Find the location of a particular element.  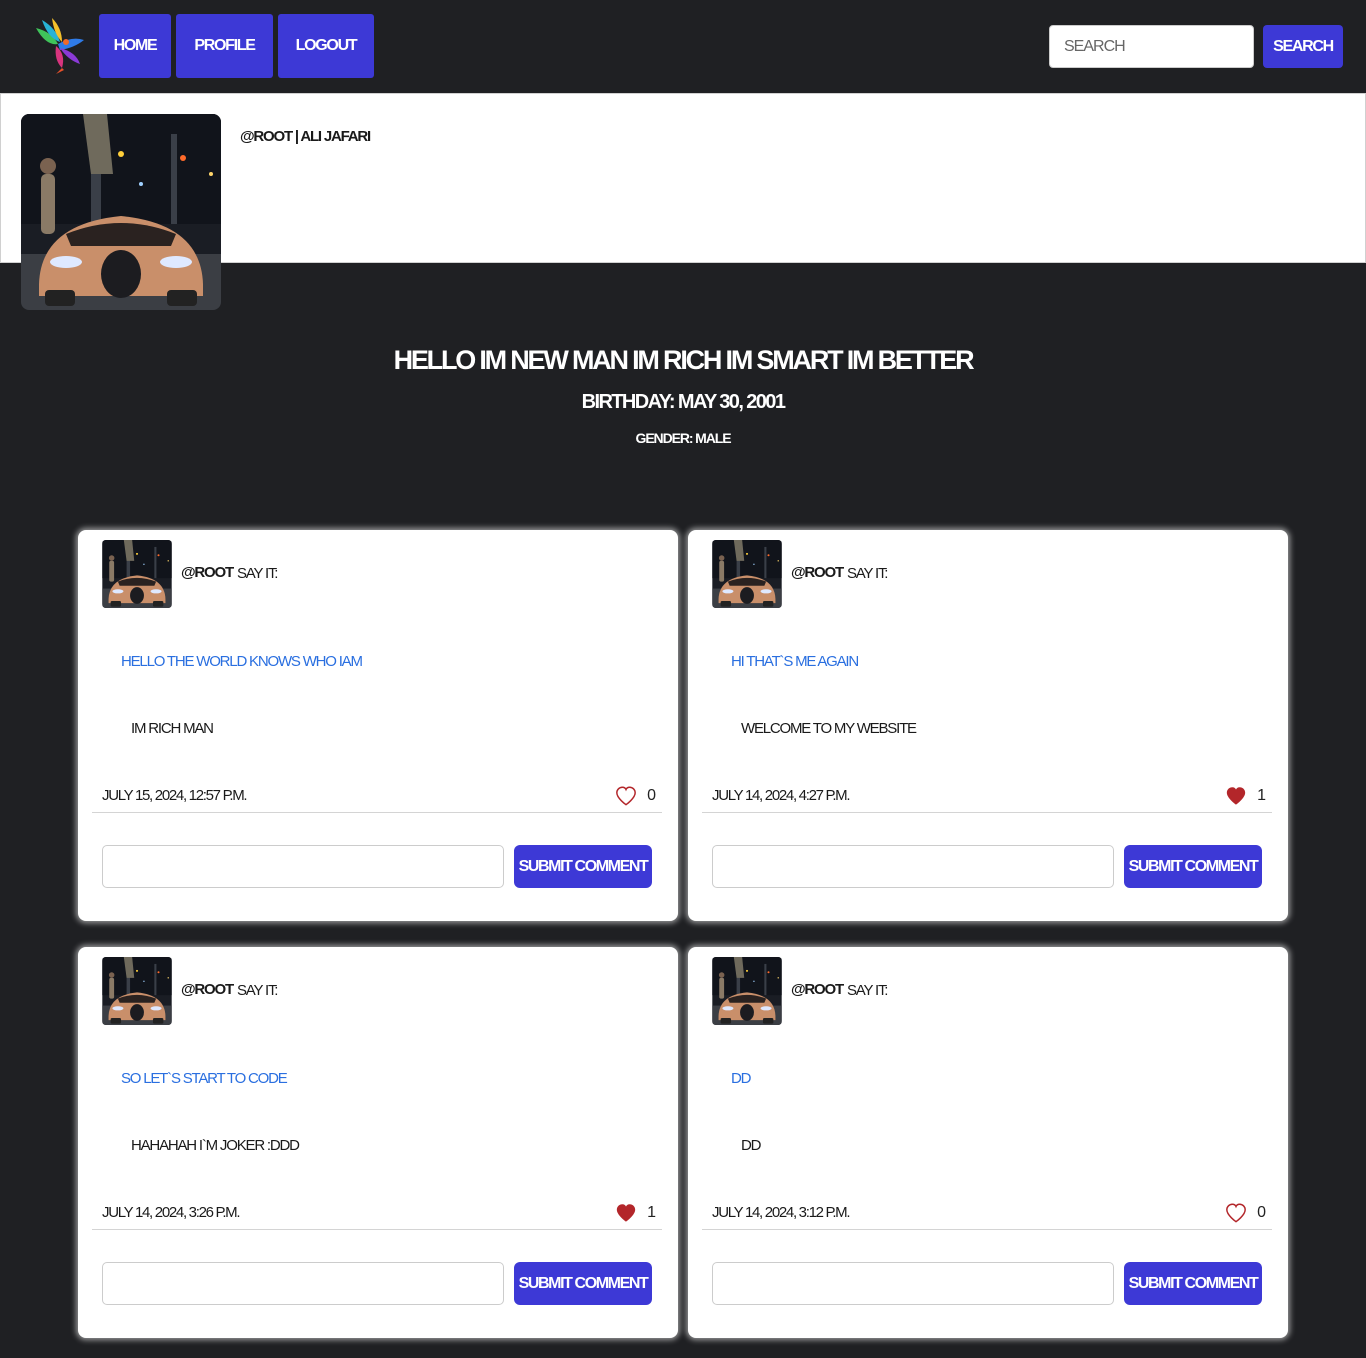

nav-profile-button: PROFILE is located at coordinates (224, 46).